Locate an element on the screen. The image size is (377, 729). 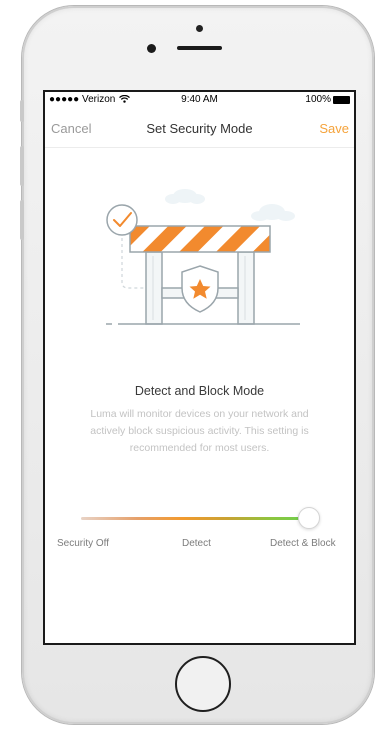
volume-up-button is located at coordinates (22, 166).